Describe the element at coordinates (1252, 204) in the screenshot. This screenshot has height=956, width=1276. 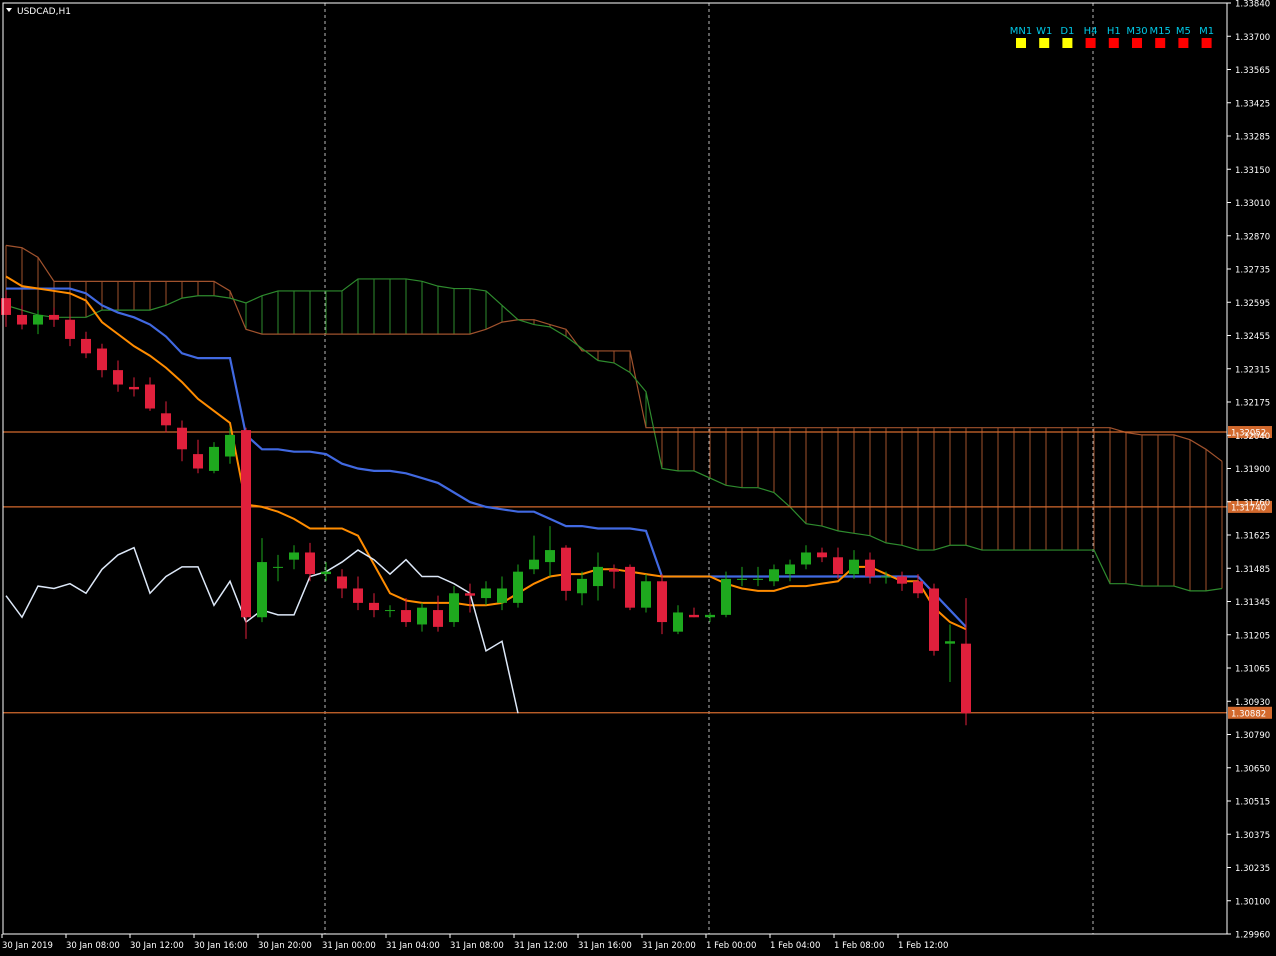
I see `y-tick-label: 1.33010` at that location.